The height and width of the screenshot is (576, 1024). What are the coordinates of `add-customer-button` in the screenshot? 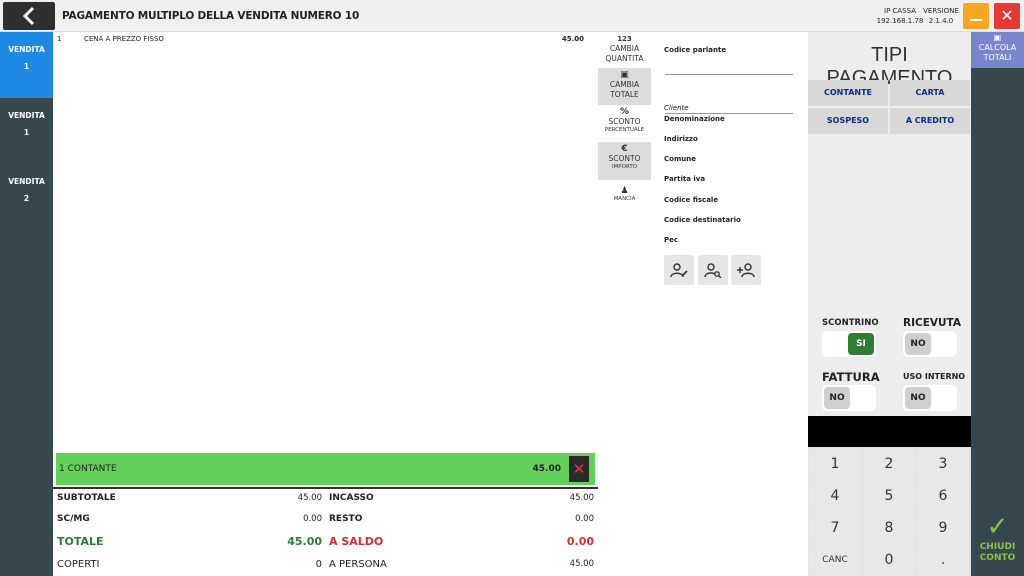 It's located at (746, 270).